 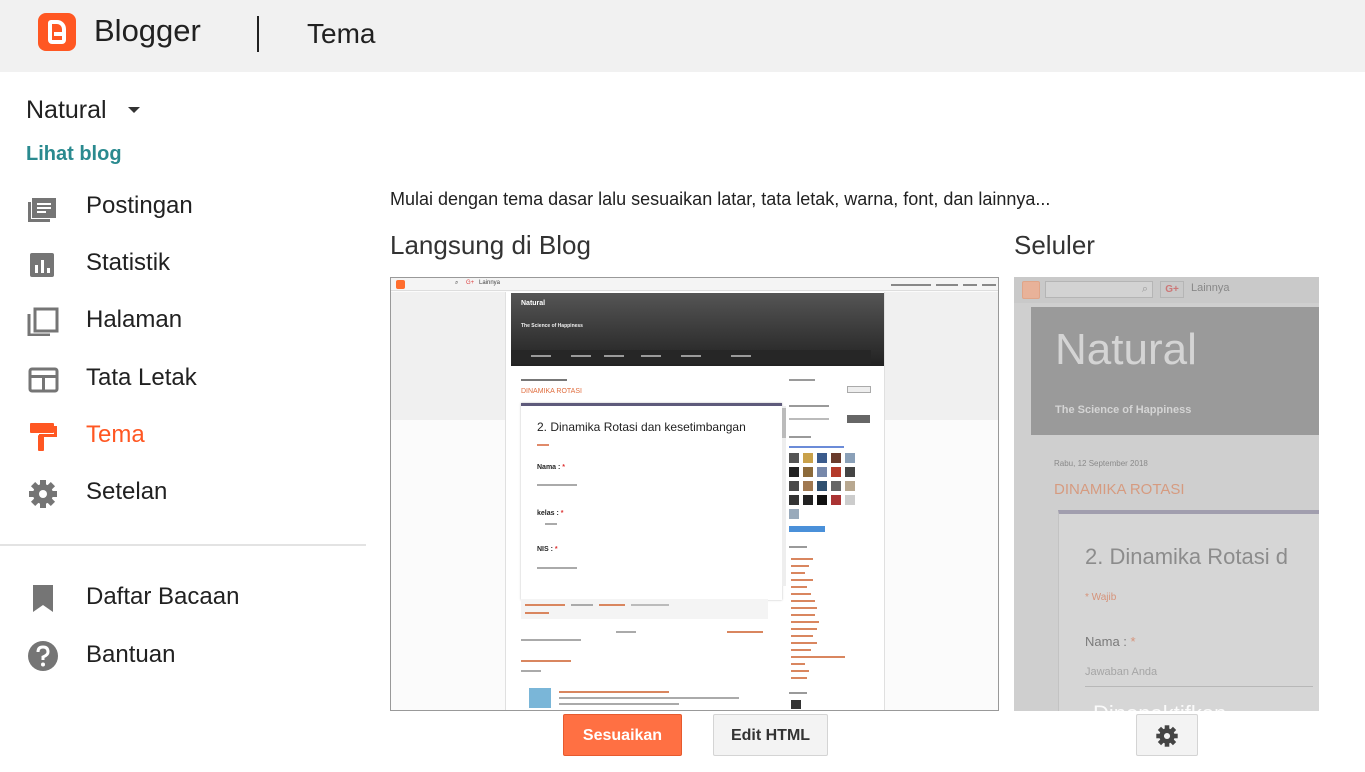 What do you see at coordinates (74, 154) in the screenshot?
I see `view-blog-link: Lihat blog` at bounding box center [74, 154].